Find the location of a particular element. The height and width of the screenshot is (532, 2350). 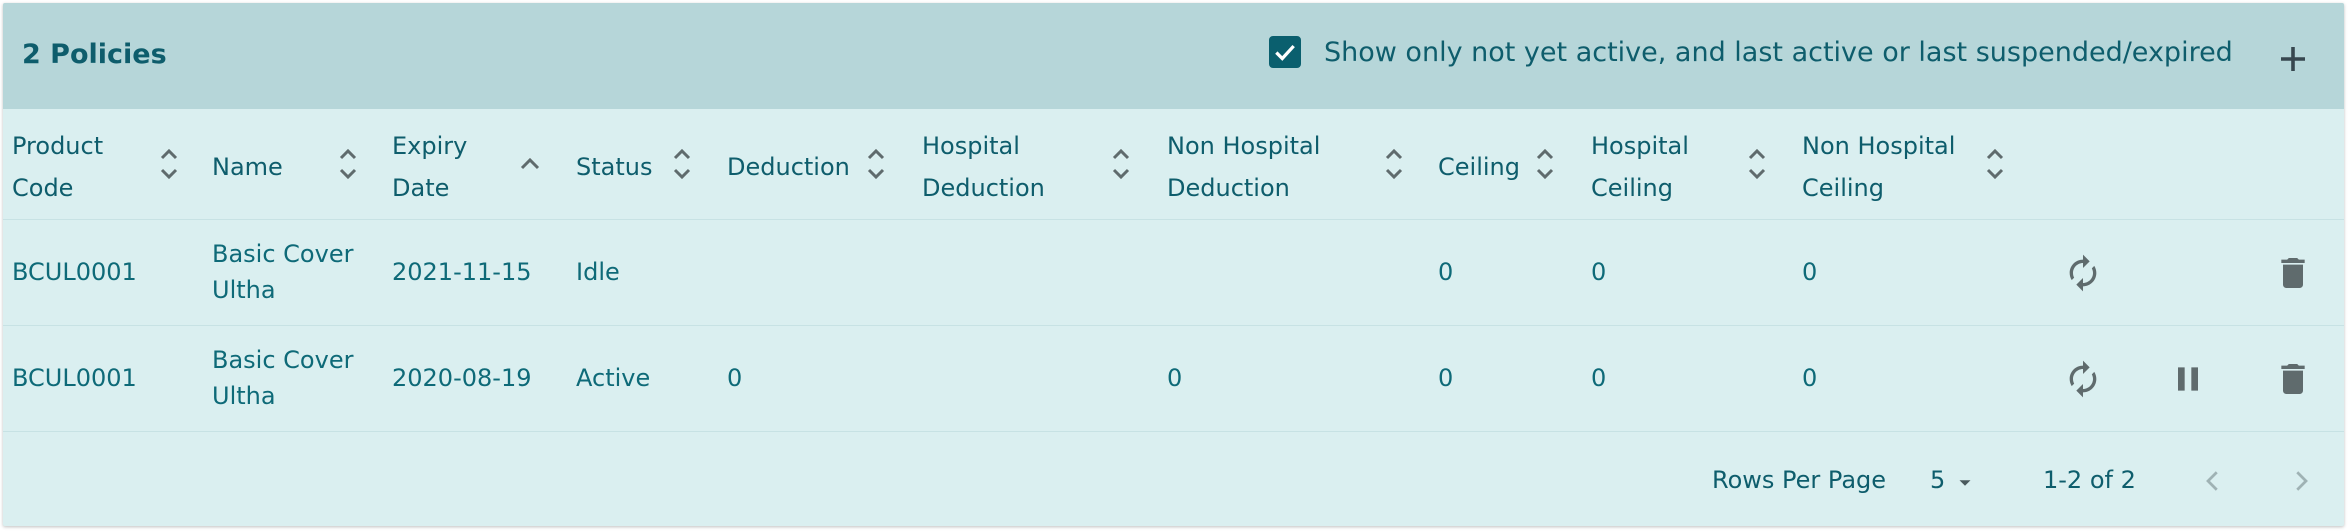

column-header-non-hospital-deduction: Non Hospital Deduction is located at coordinates (1243, 167).